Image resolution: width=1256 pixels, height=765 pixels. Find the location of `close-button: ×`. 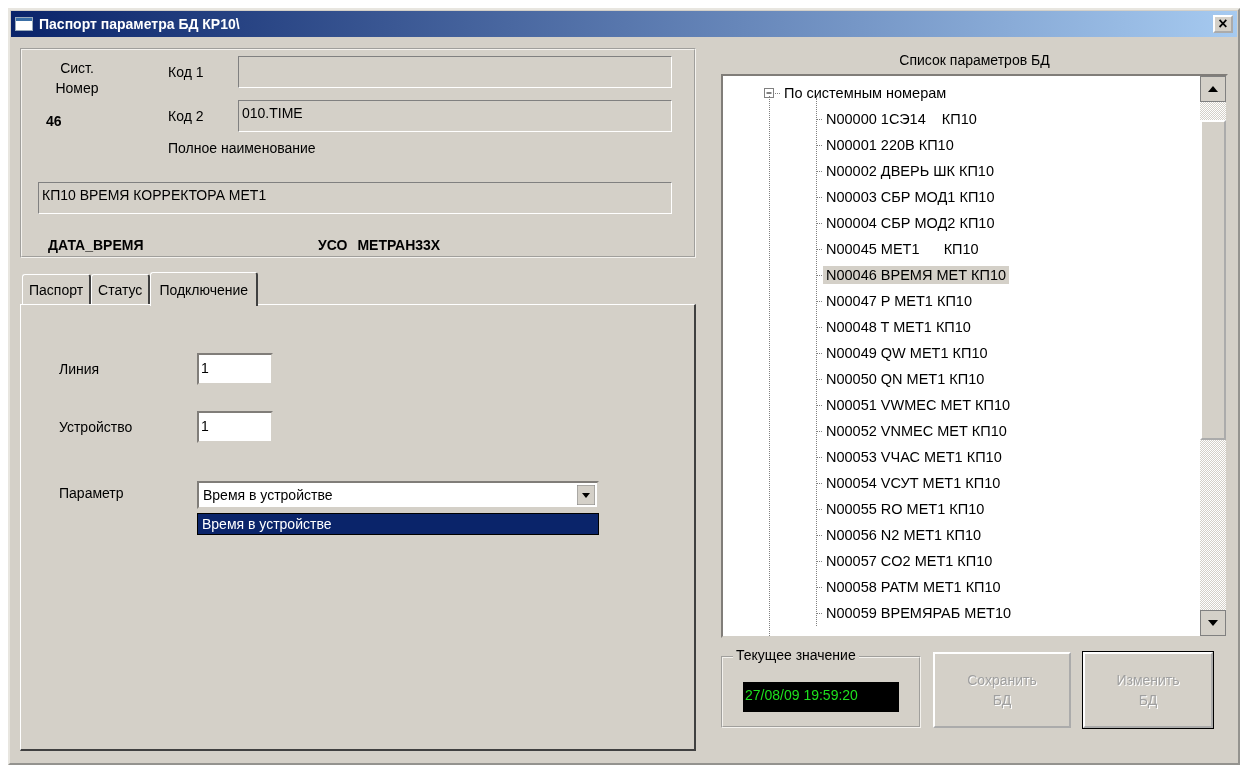

close-button: × is located at coordinates (1223, 24).